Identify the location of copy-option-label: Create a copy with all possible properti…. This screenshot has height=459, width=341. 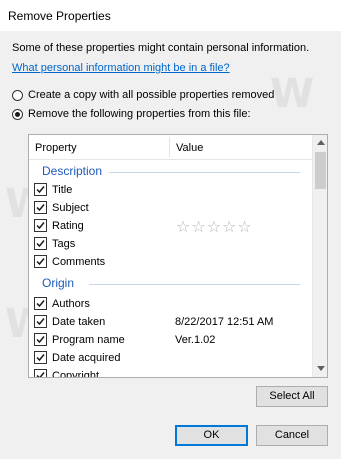
(151, 95).